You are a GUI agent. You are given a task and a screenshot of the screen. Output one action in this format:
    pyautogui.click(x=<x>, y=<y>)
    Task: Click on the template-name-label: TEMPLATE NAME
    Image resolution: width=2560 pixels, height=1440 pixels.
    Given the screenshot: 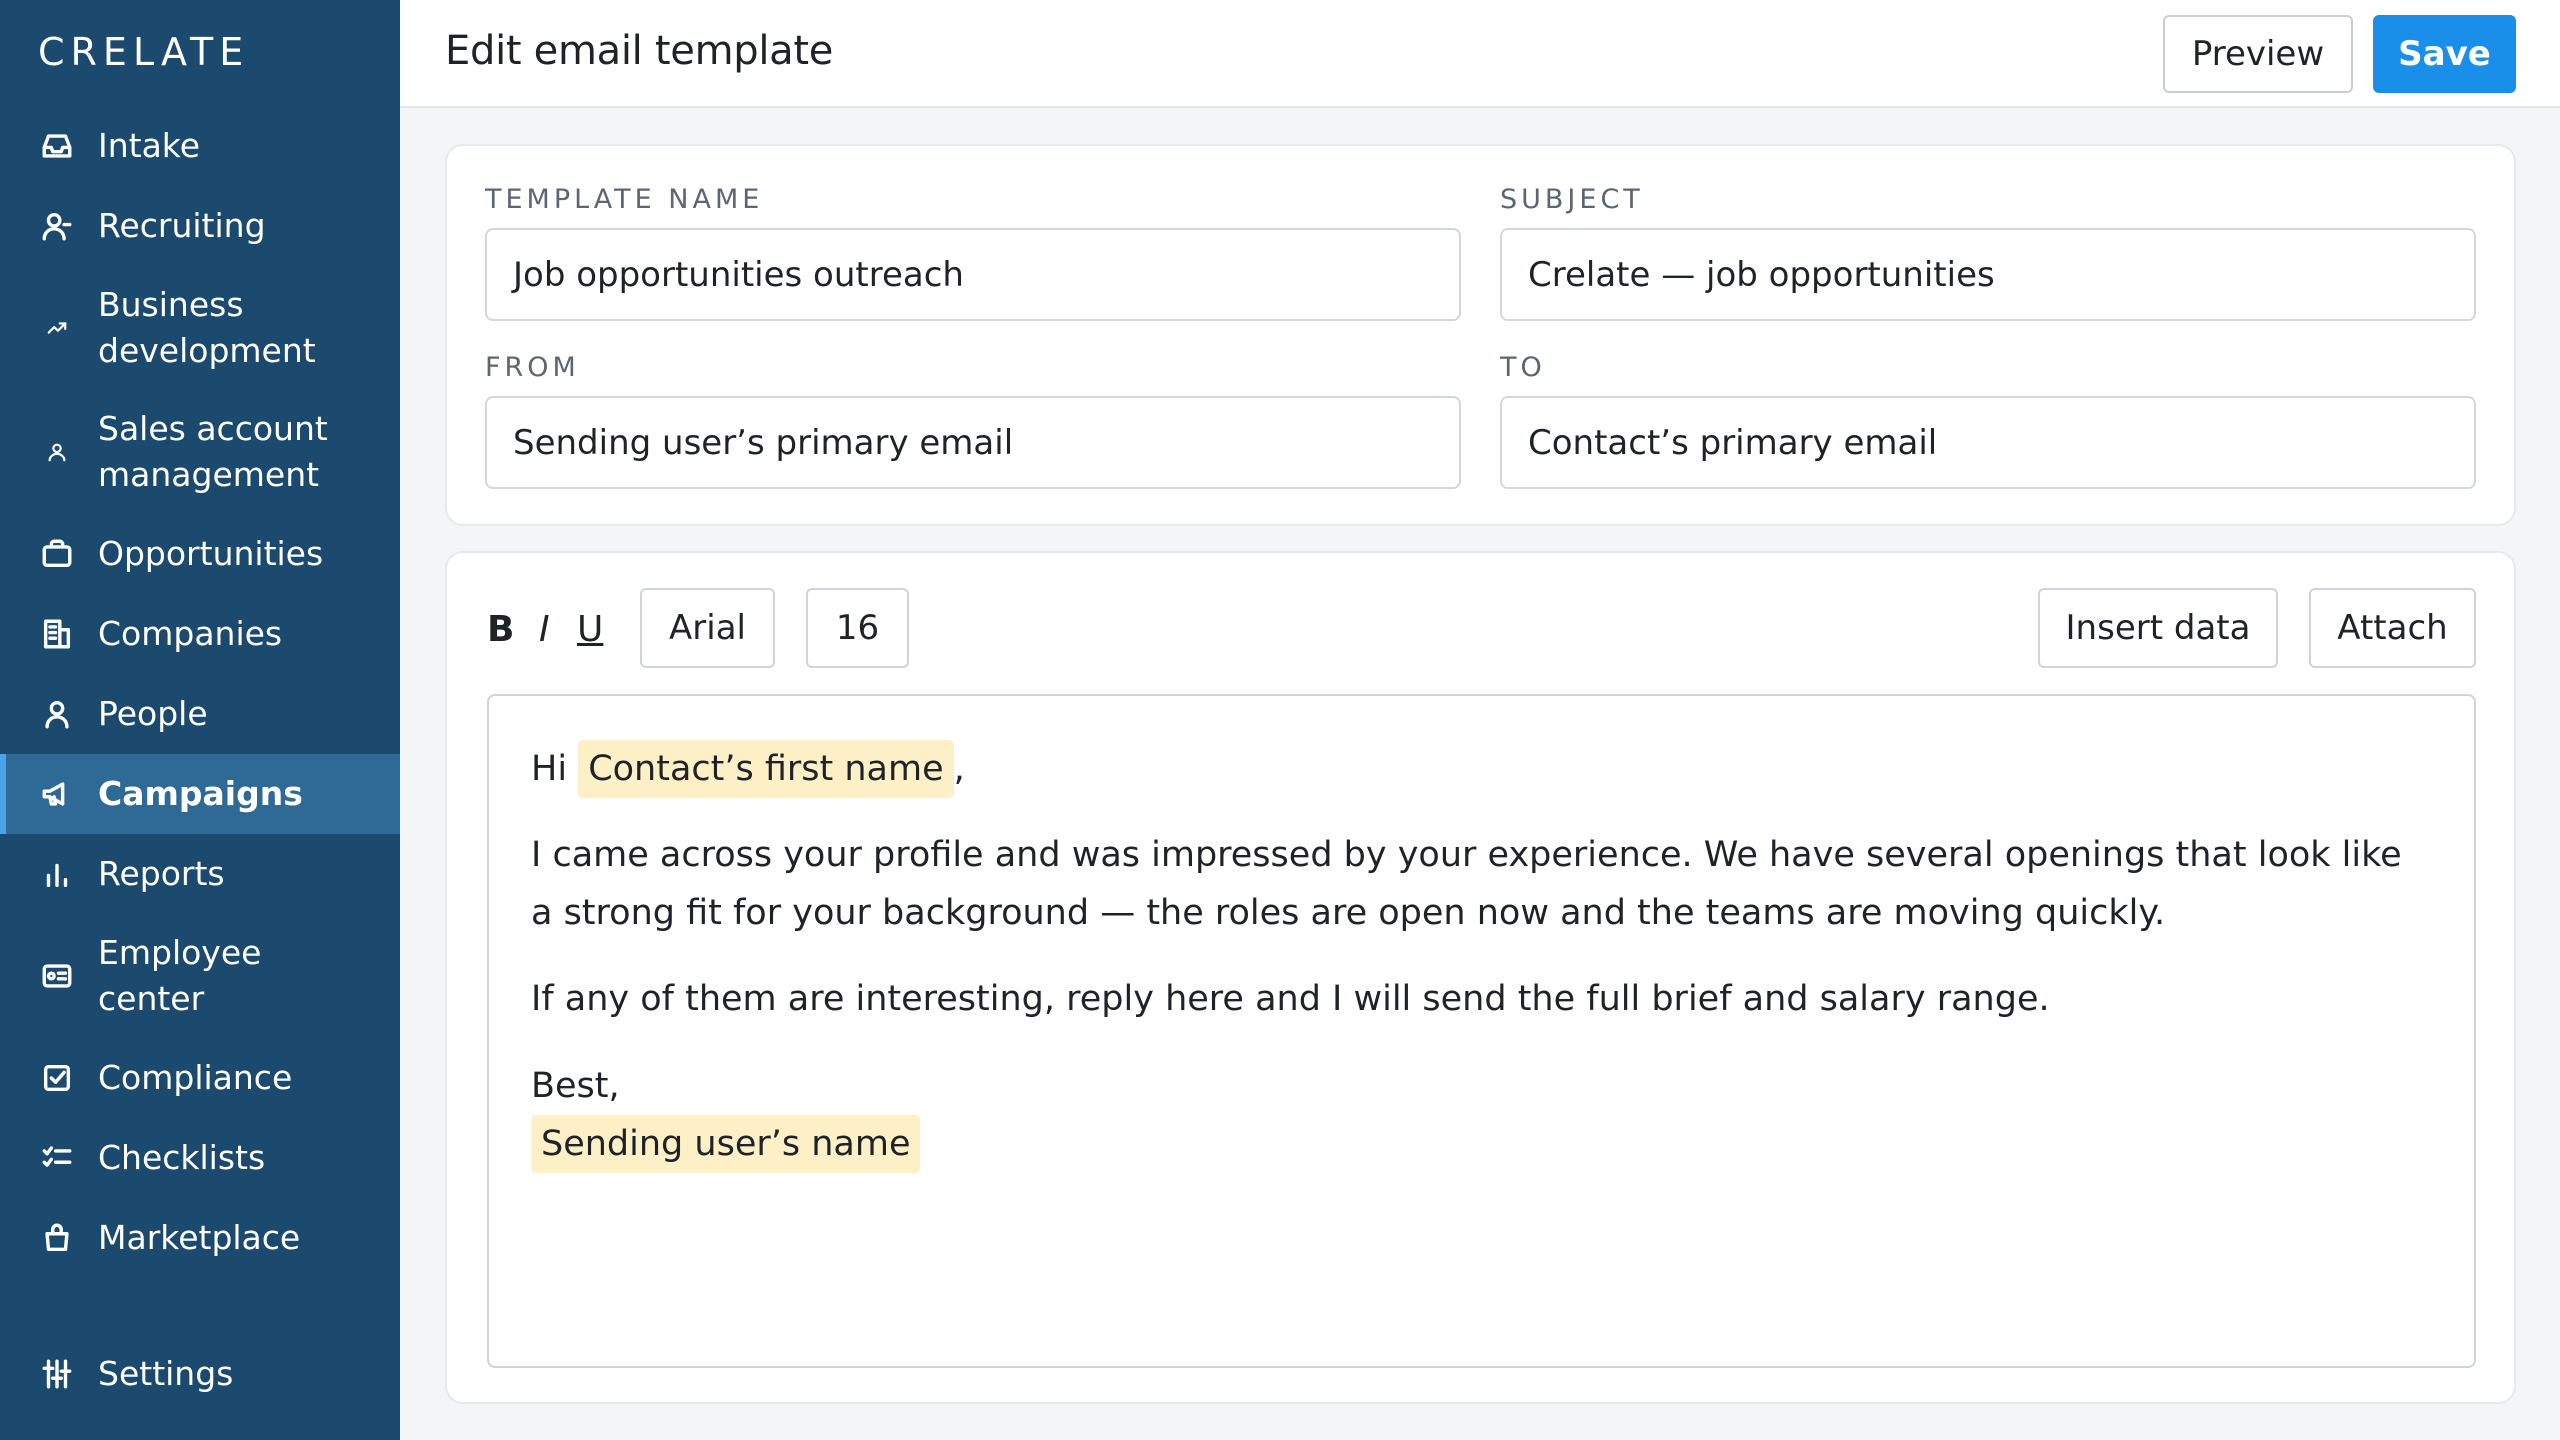 What is the action you would take?
    pyautogui.click(x=624, y=199)
    